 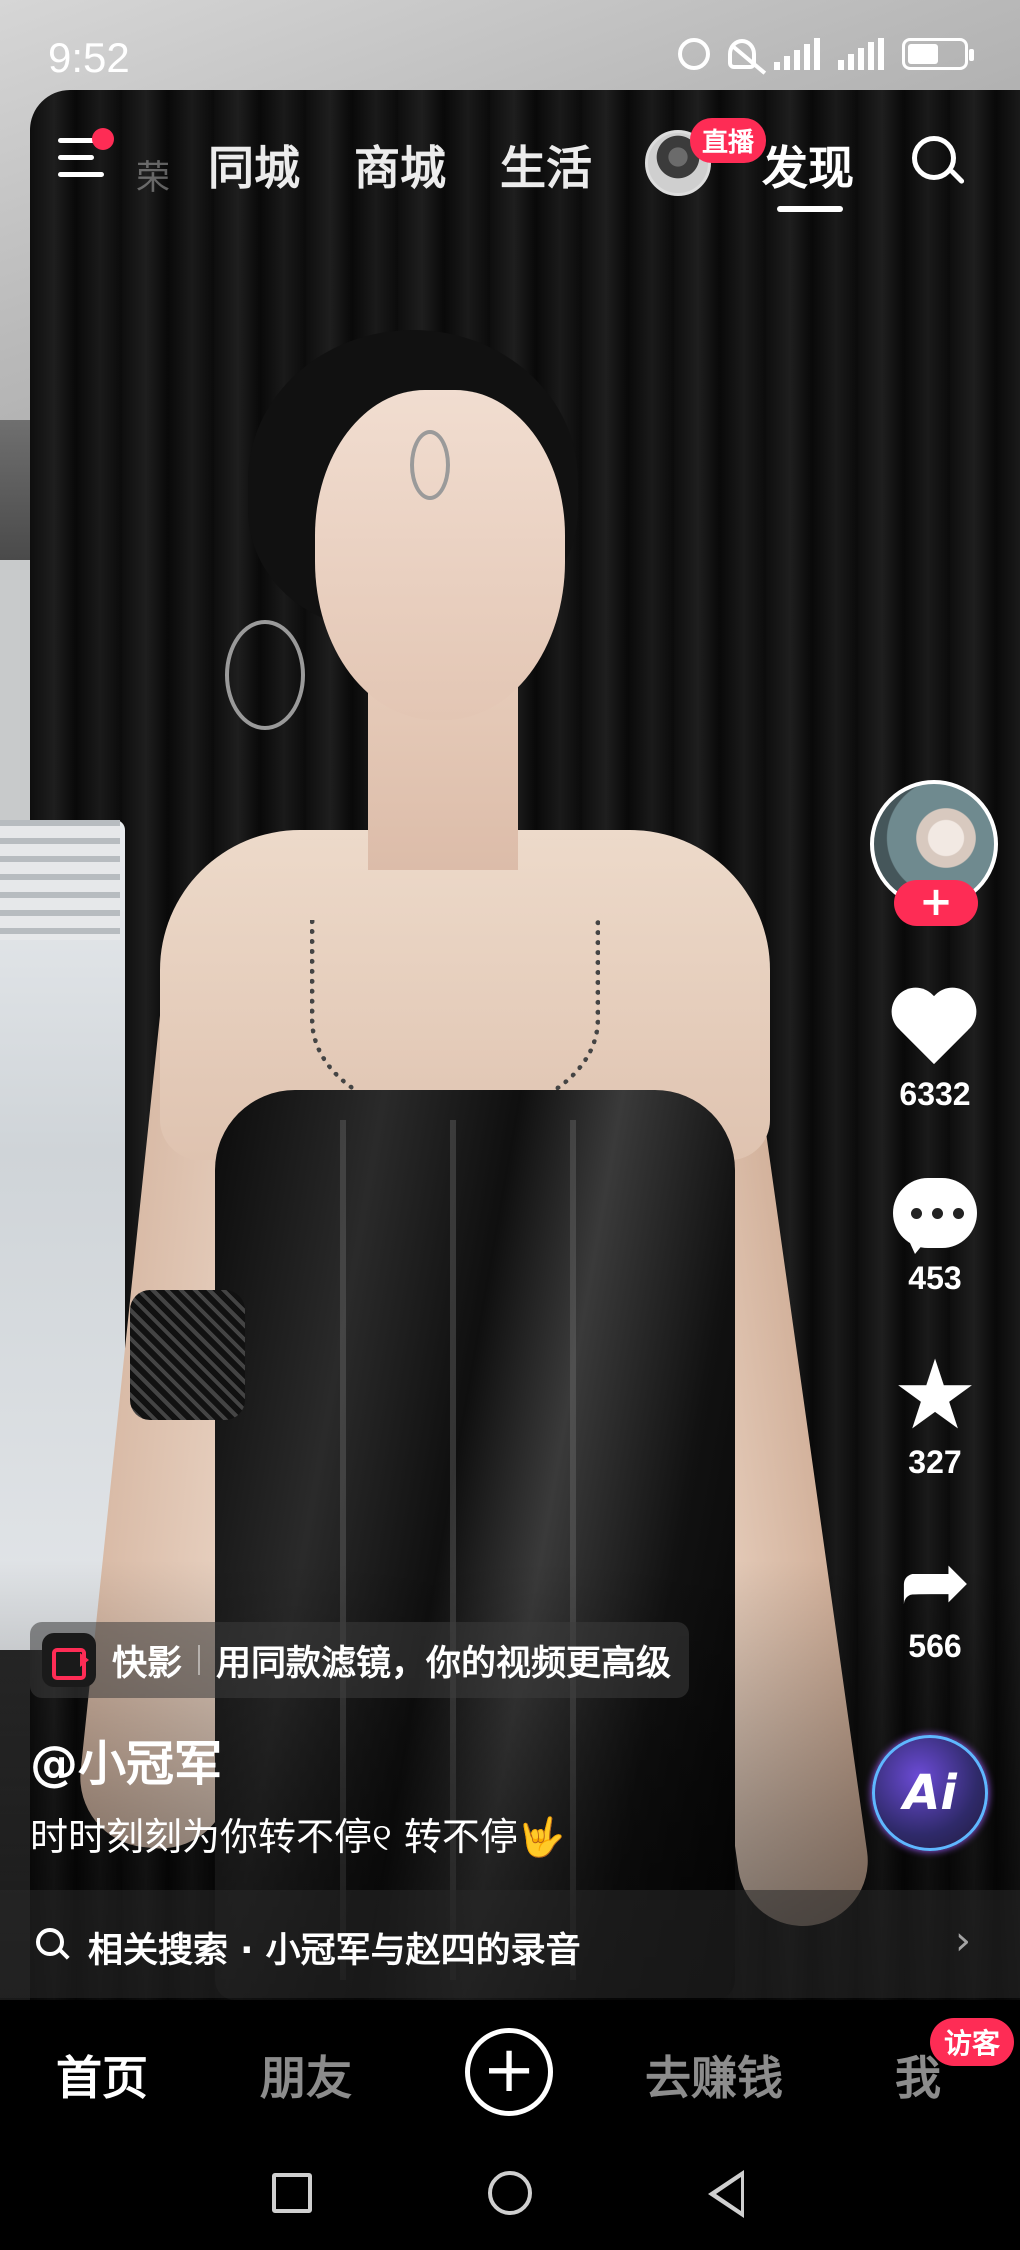 What do you see at coordinates (714, 2075) in the screenshot?
I see `tab-earn: 去赚钱` at bounding box center [714, 2075].